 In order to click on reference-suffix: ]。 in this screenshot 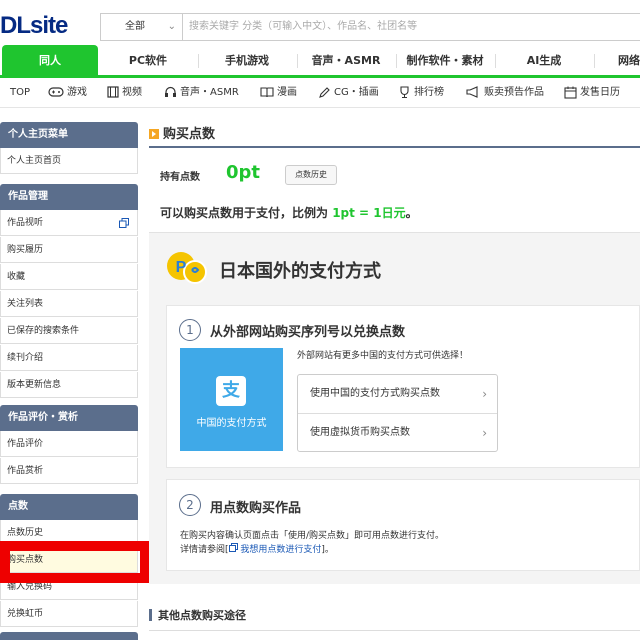, I will do `click(327, 550)`.